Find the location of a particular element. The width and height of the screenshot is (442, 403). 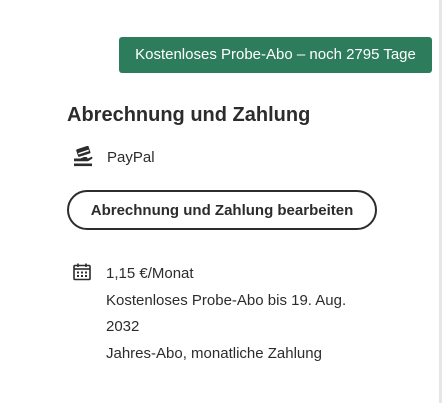

payment-method-row: PayPal is located at coordinates (113, 157).